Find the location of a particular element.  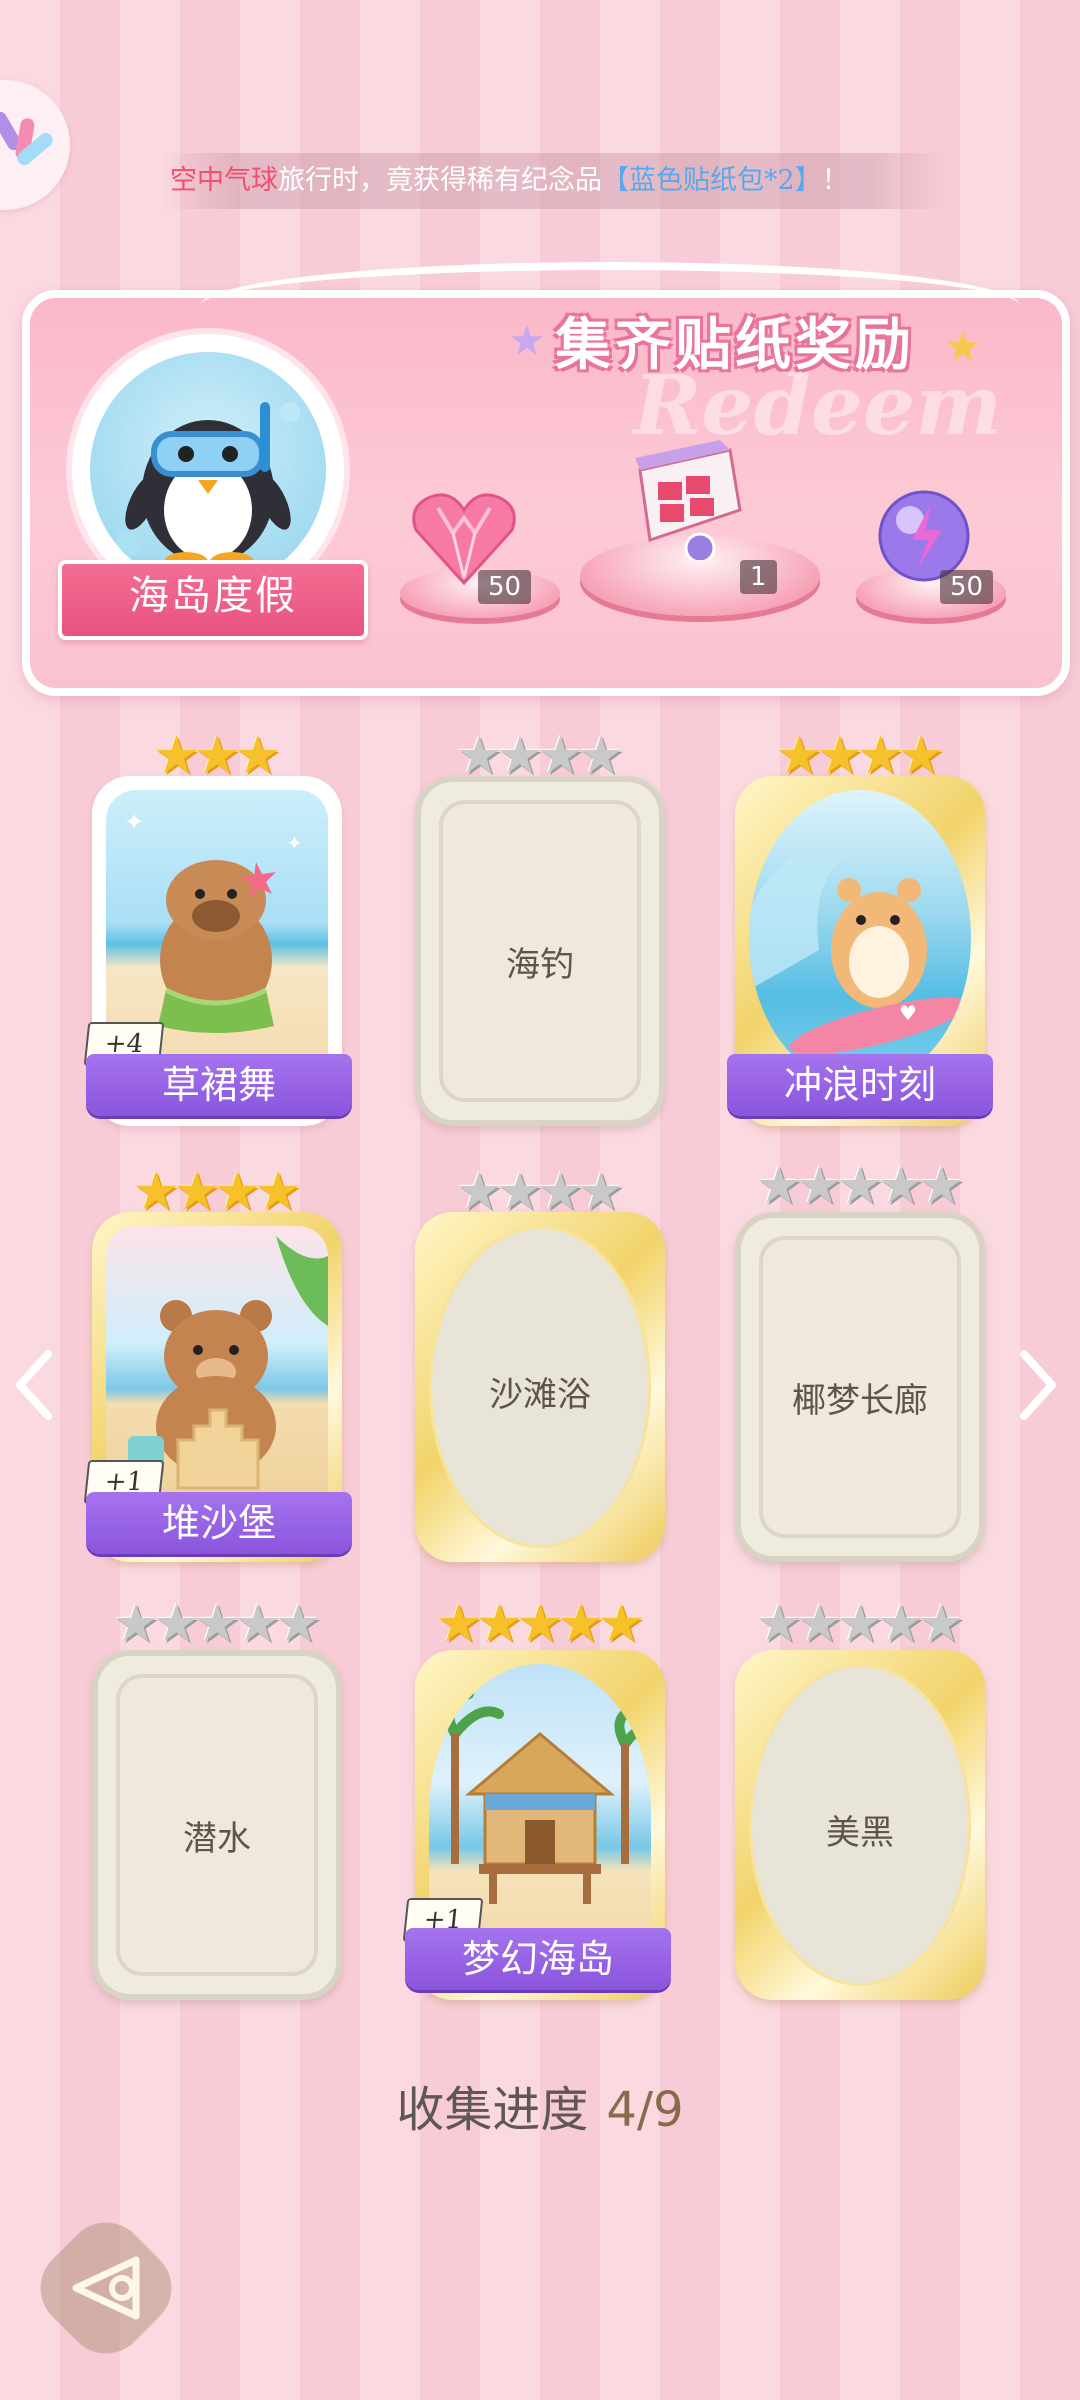

card-name: 美黑 is located at coordinates (860, 1833).